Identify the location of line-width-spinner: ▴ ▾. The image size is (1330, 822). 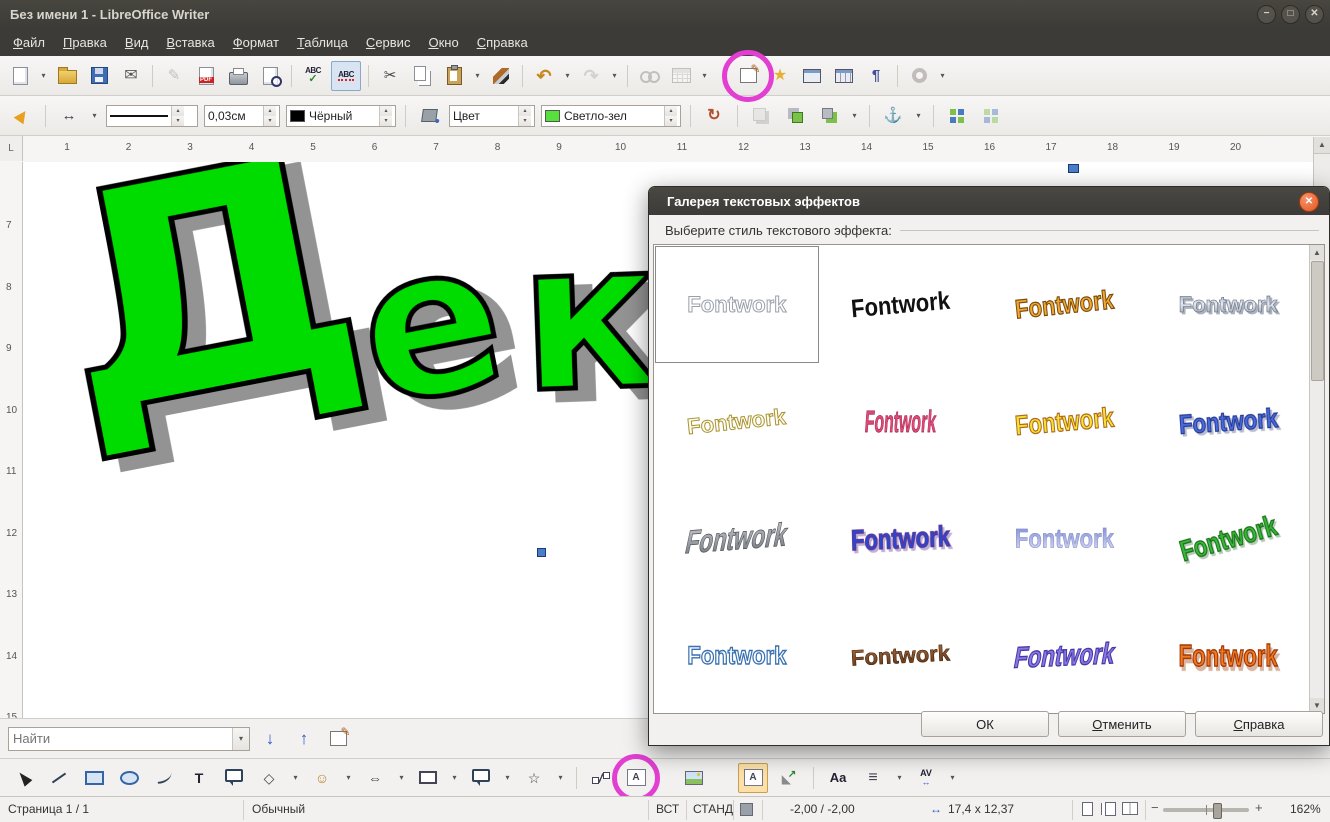
(269, 115).